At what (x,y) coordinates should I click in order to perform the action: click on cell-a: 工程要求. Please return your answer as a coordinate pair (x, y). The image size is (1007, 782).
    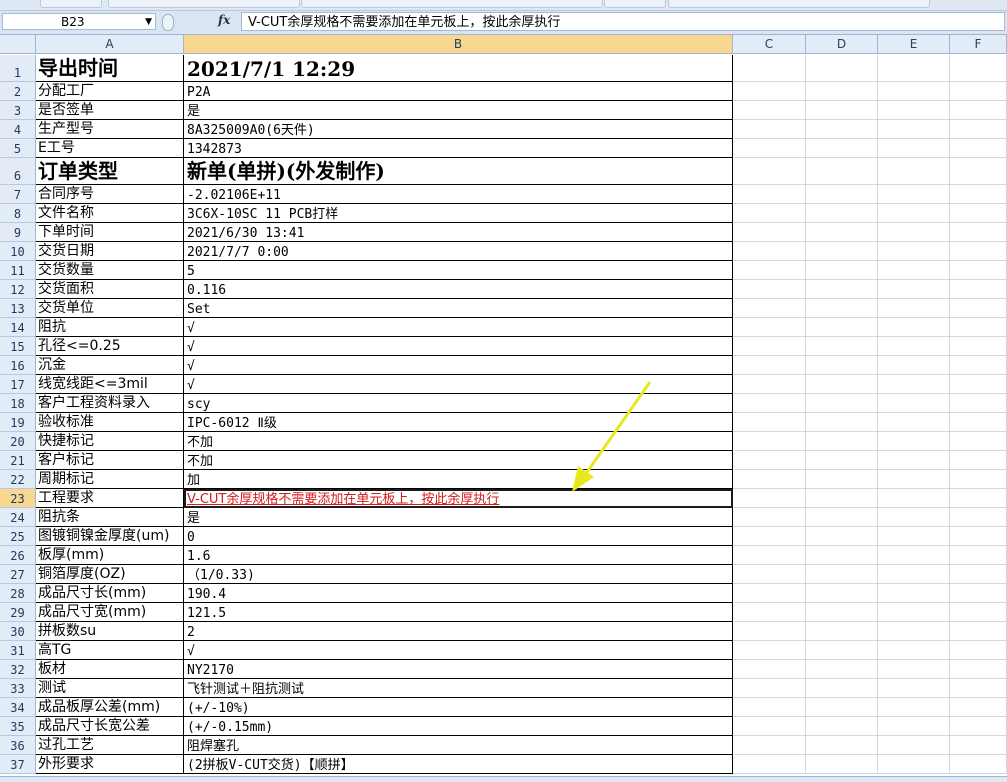
    Looking at the image, I should click on (110, 498).